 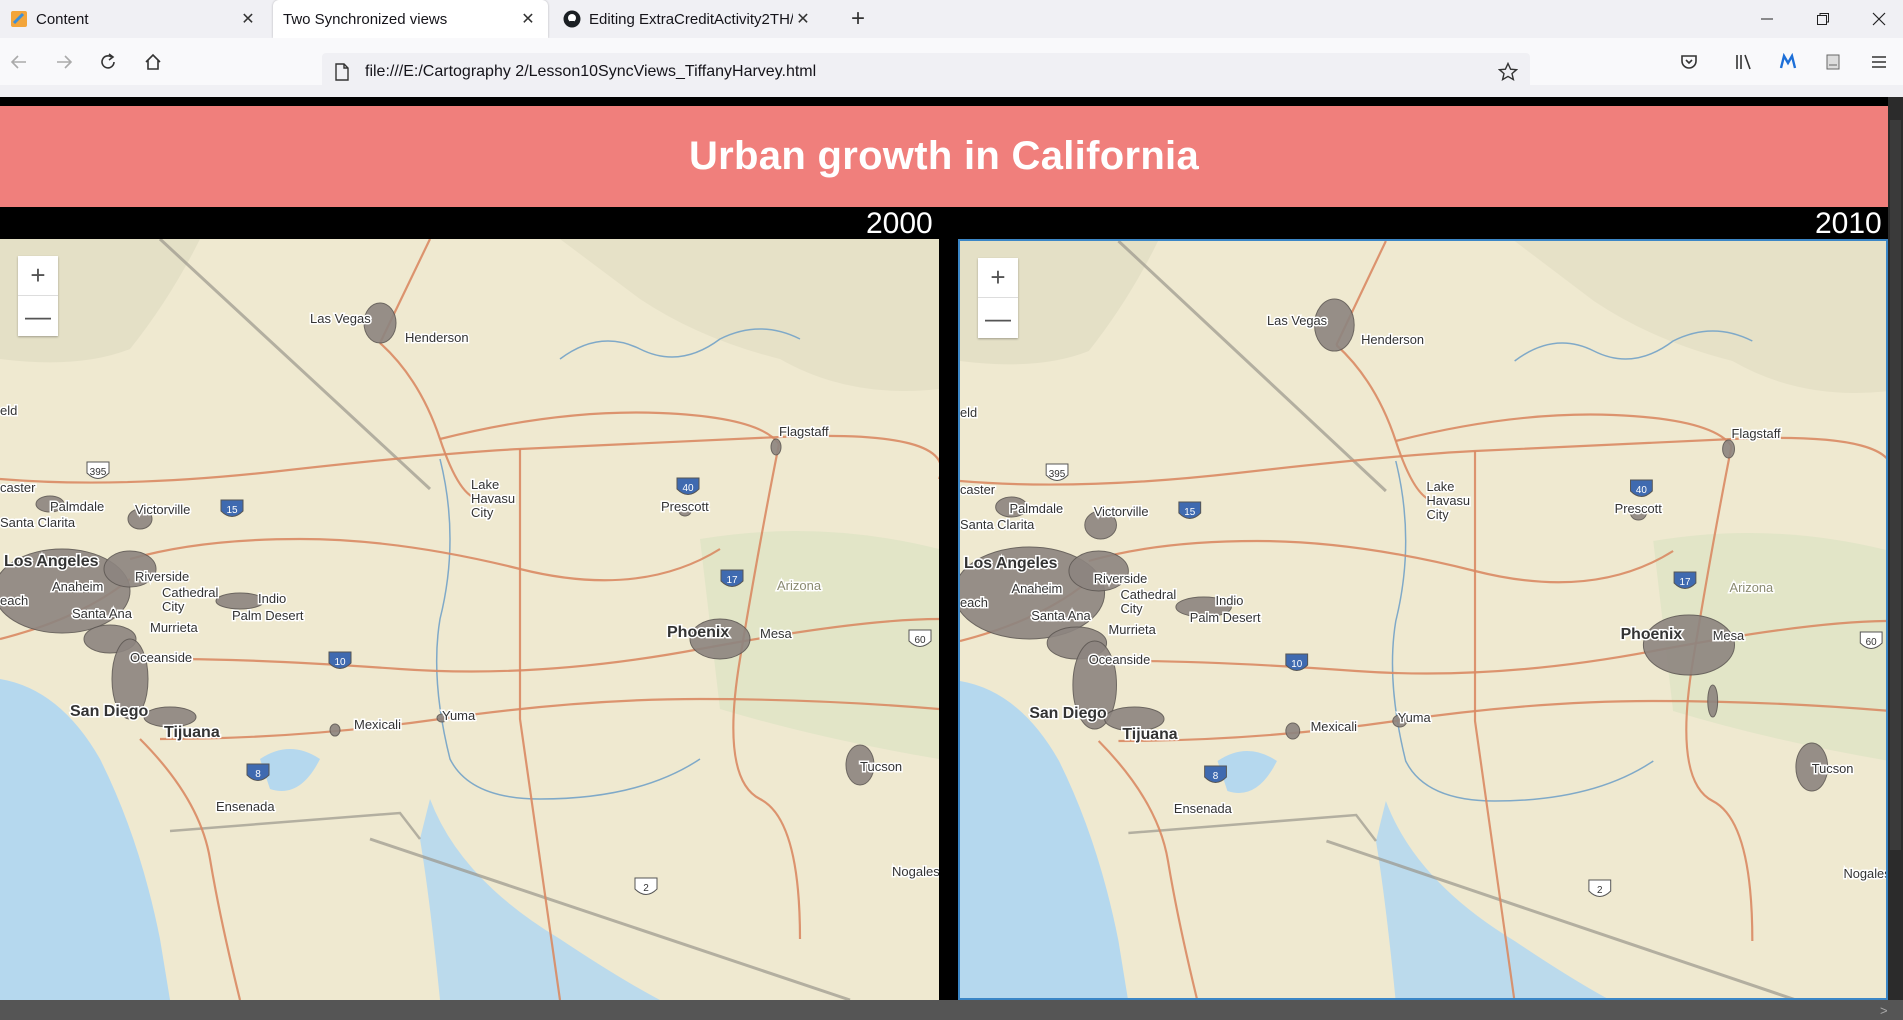 I want to click on tab-label: Editing ExtraCreditActivity2TH/, so click(x=691, y=19).